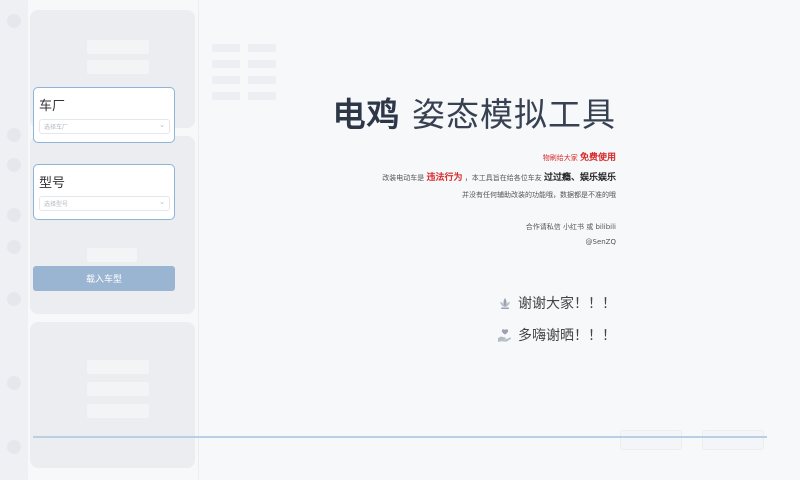  I want to click on title-rest: 姿态模拟工具, so click(514, 114).